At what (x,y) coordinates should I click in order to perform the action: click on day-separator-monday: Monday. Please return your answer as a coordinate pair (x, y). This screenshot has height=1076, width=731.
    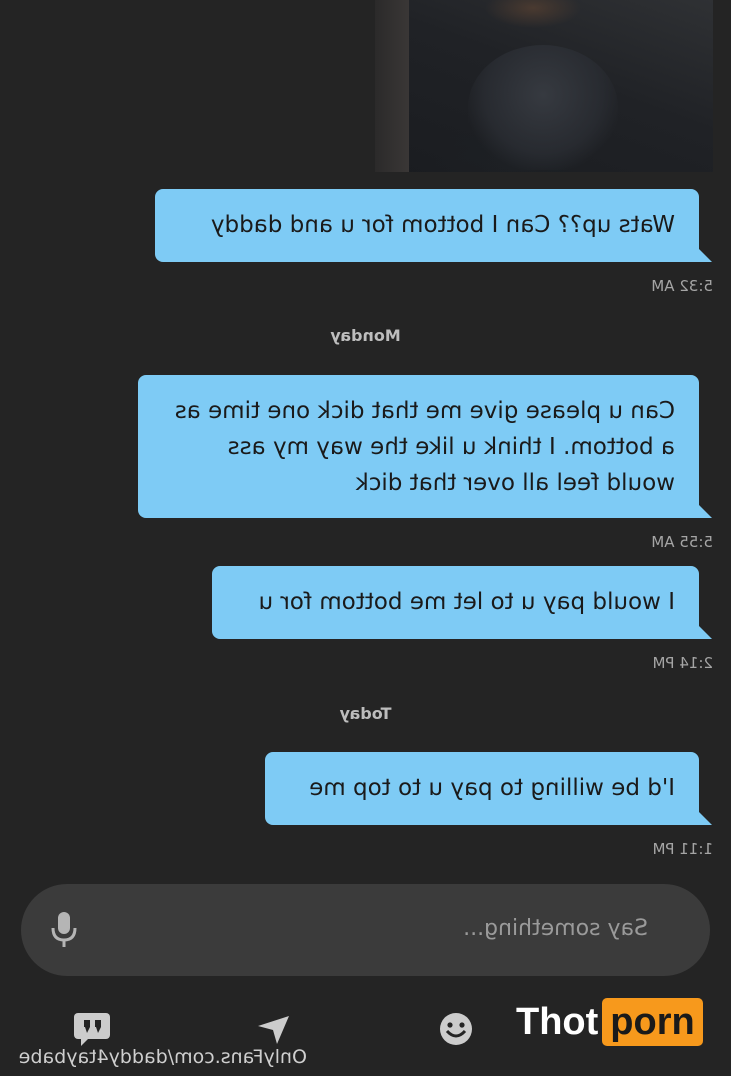
    Looking at the image, I should click on (365, 335).